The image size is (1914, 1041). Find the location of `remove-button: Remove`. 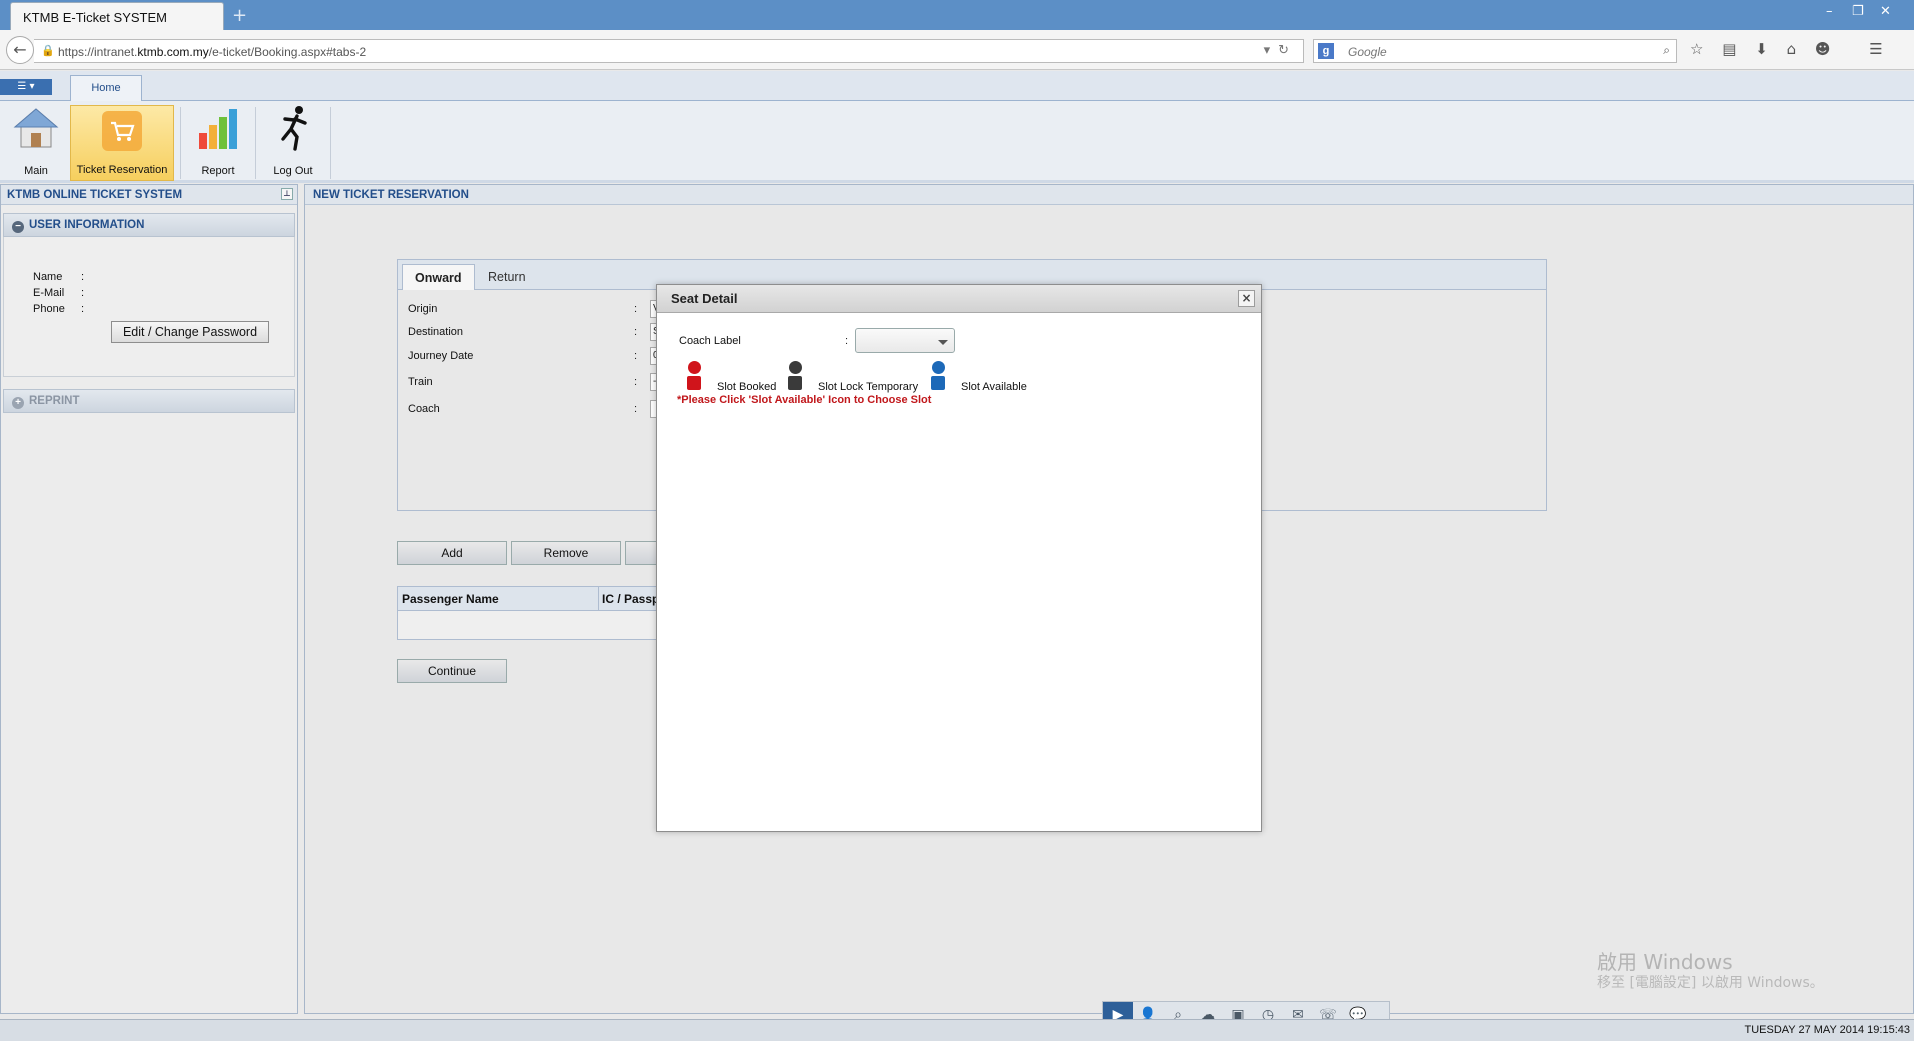

remove-button: Remove is located at coordinates (566, 553).